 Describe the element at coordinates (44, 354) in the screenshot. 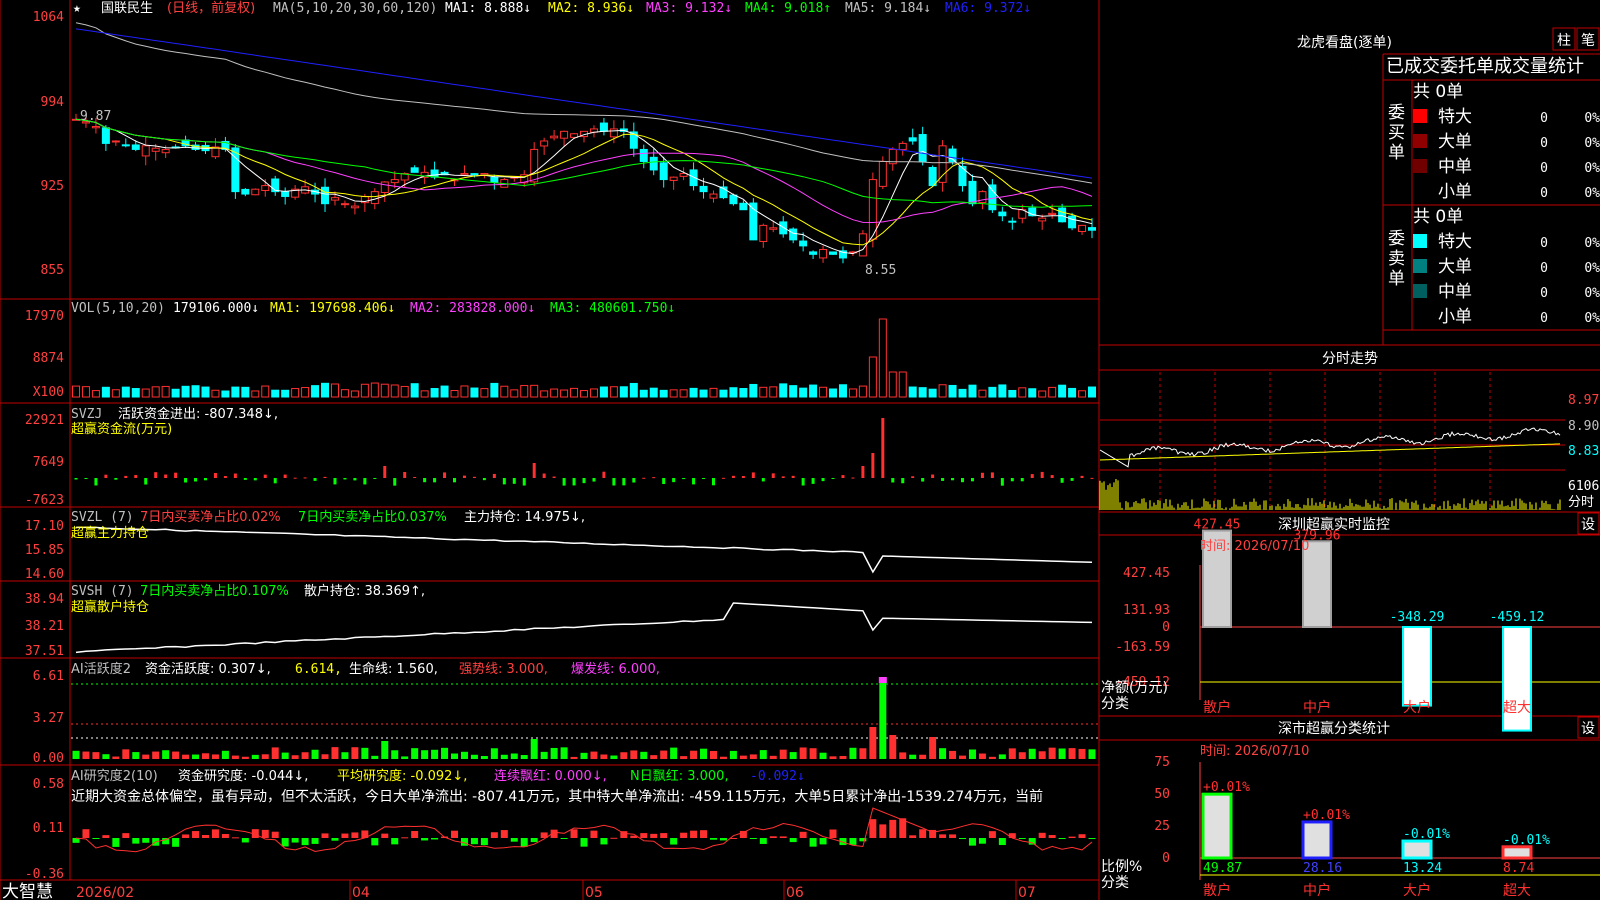

I see `vol-axis: 17970 8874 X100` at that location.